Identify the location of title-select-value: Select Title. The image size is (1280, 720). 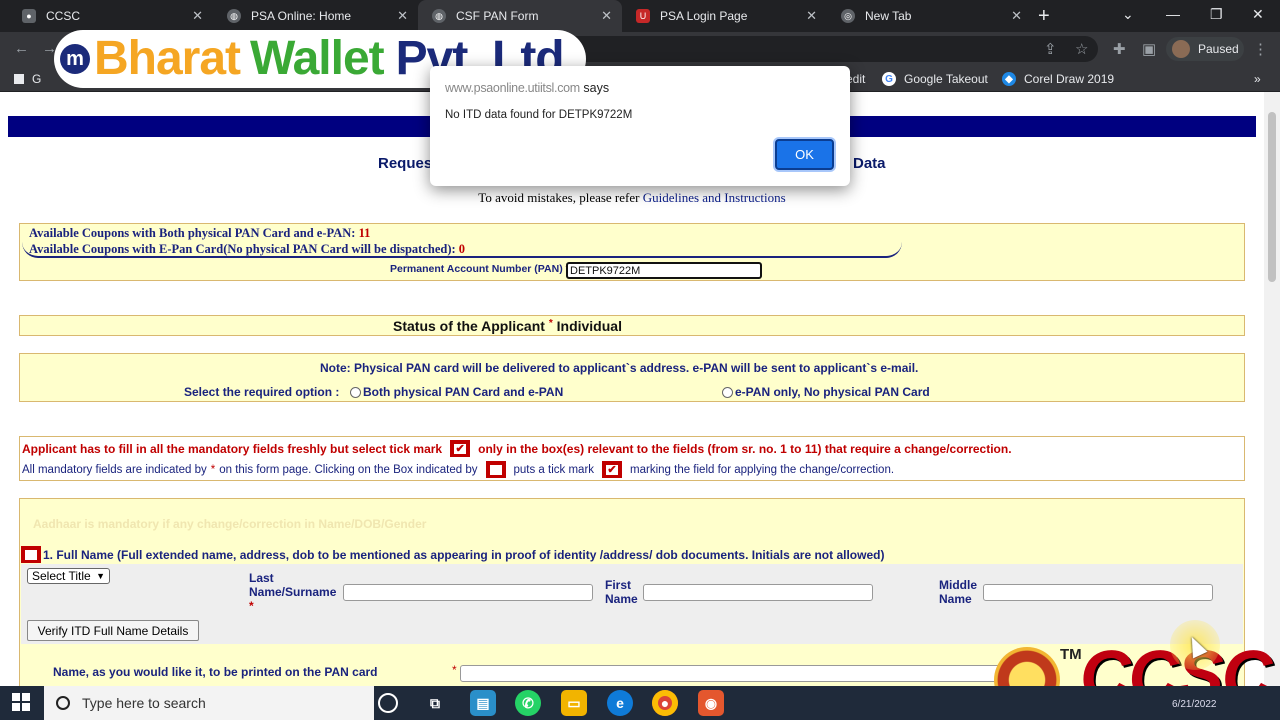
(61, 576).